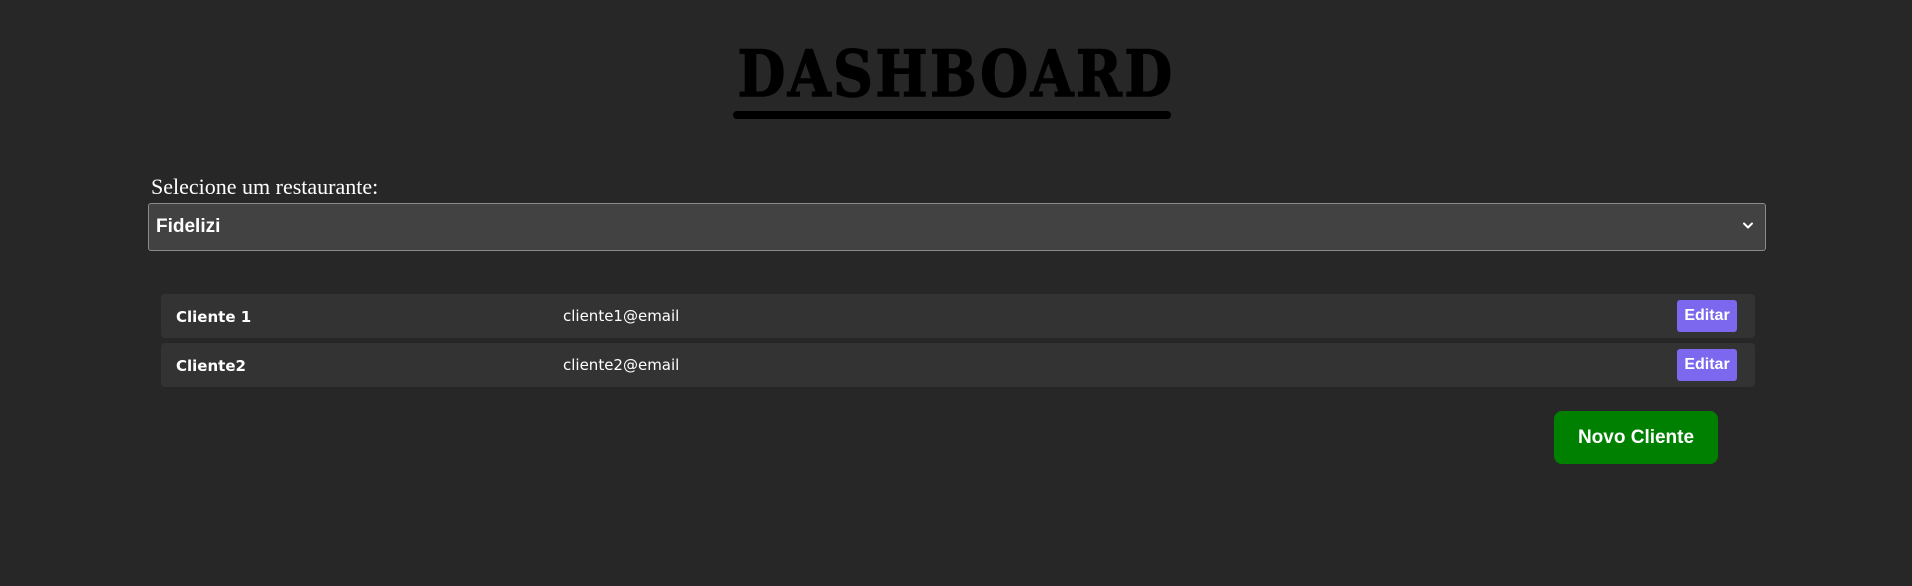  I want to click on chevron-down-icon, so click(1748, 225).